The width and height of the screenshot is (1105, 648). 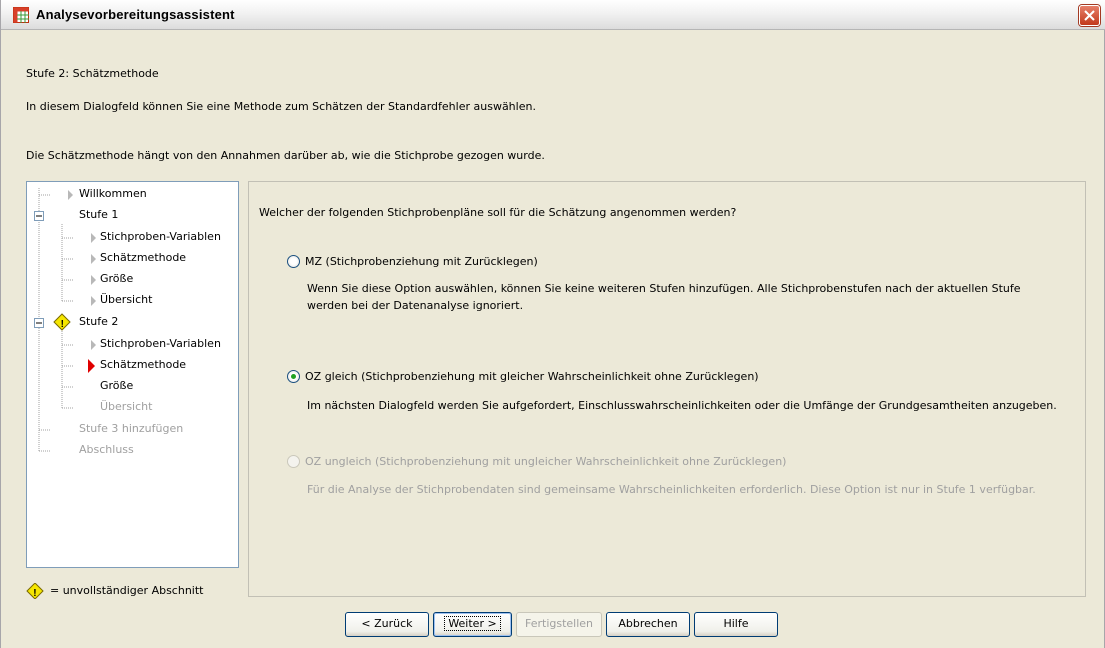 What do you see at coordinates (135, 14) in the screenshot?
I see `window-title: Analysevorbereitungsassistent` at bounding box center [135, 14].